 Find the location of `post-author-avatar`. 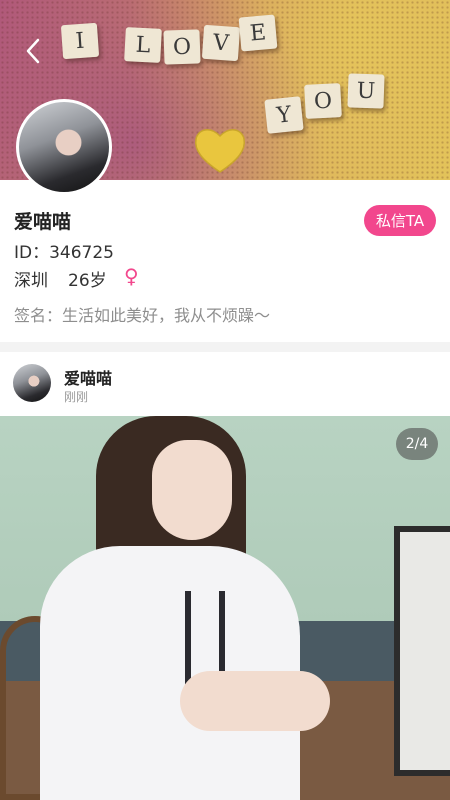

post-author-avatar is located at coordinates (32, 383).